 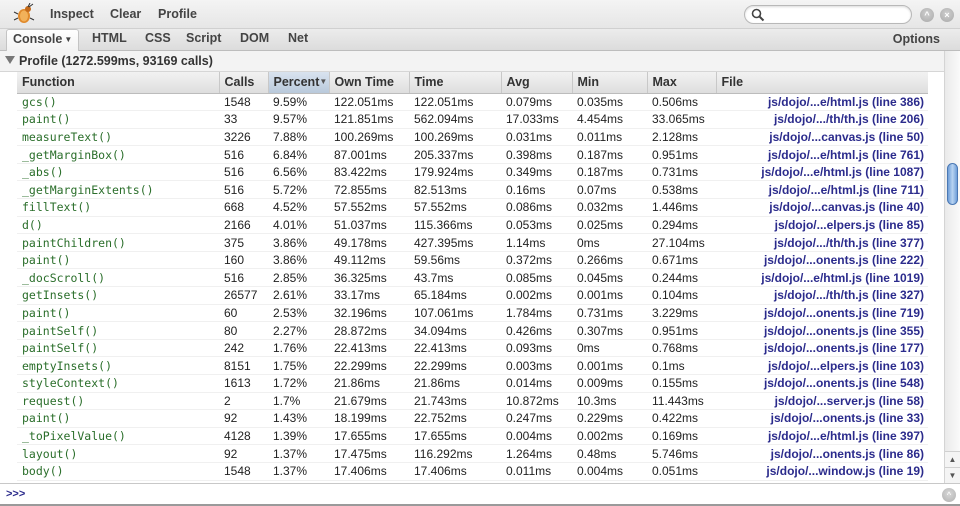 What do you see at coordinates (952, 475) in the screenshot?
I see `scroll-down-arrow-icon: ▼` at bounding box center [952, 475].